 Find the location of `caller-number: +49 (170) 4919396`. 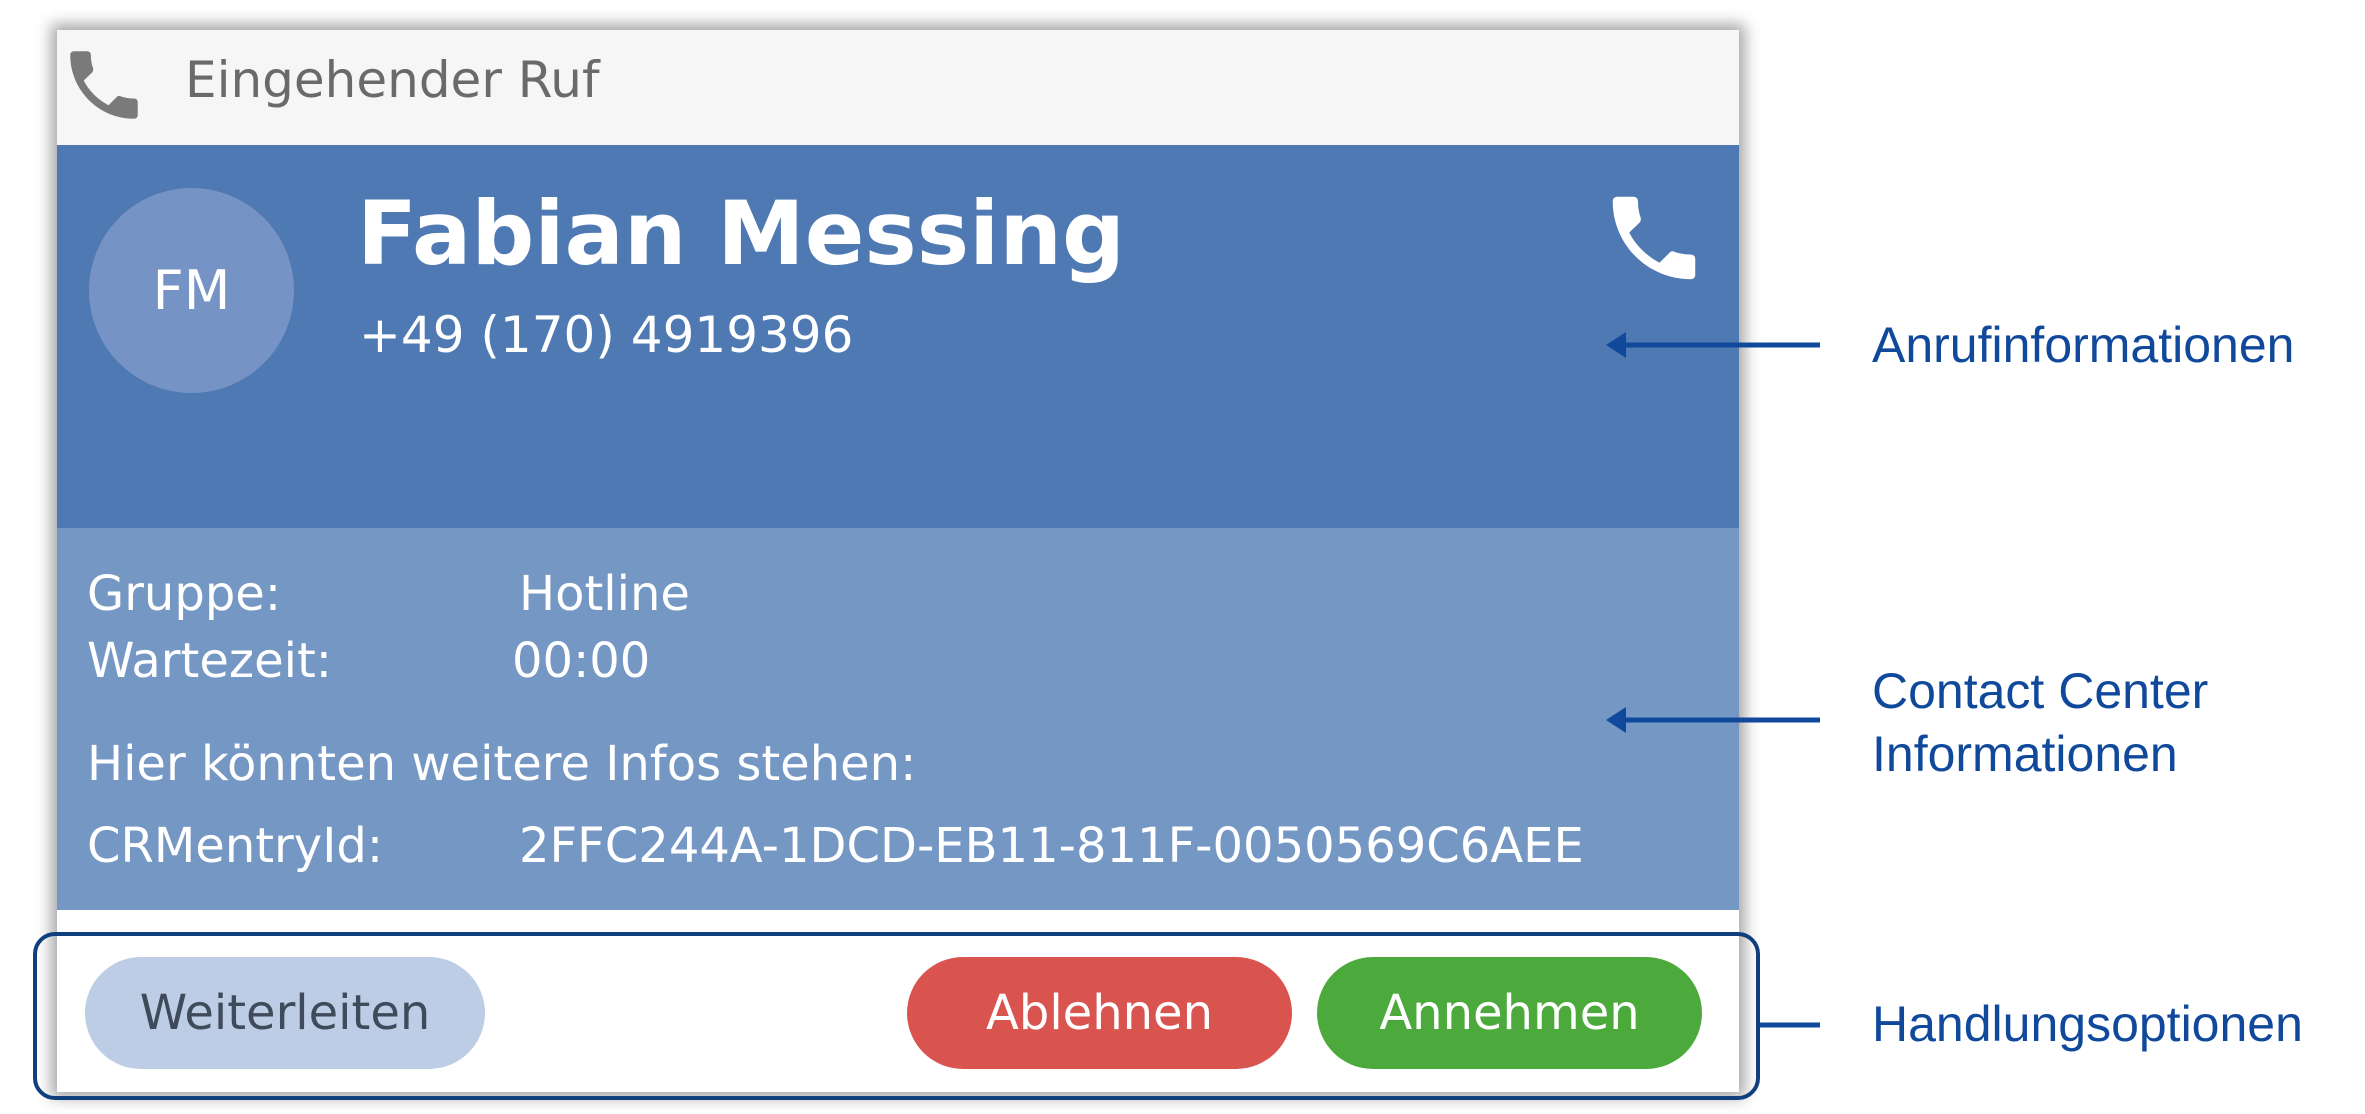

caller-number: +49 (170) 4919396 is located at coordinates (606, 335).